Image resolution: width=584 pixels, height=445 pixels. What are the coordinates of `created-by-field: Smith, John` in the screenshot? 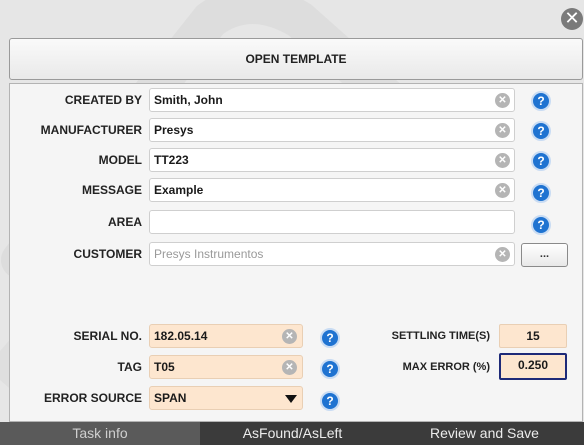 It's located at (332, 100).